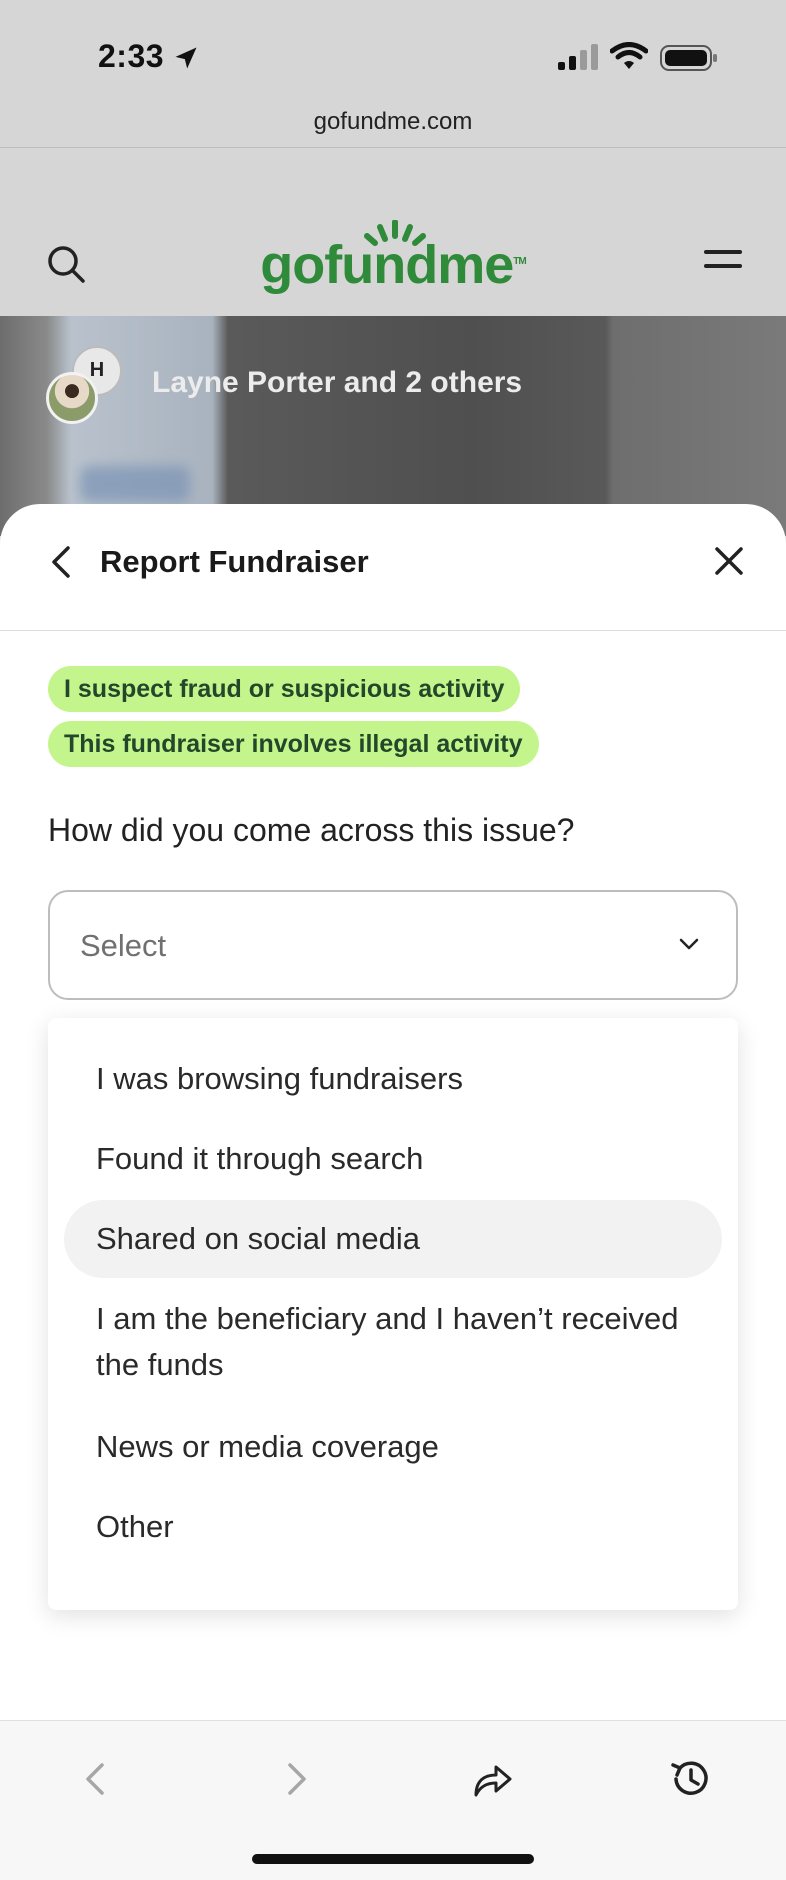 This screenshot has height=1880, width=786. Describe the element at coordinates (629, 55) in the screenshot. I see `wifi-icon` at that location.